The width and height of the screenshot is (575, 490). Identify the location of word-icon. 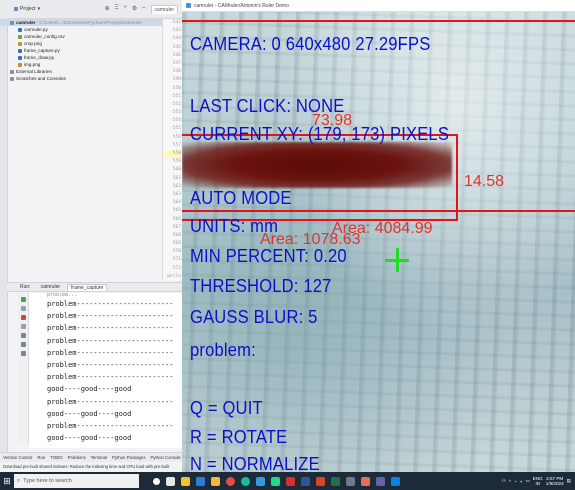
(305, 481).